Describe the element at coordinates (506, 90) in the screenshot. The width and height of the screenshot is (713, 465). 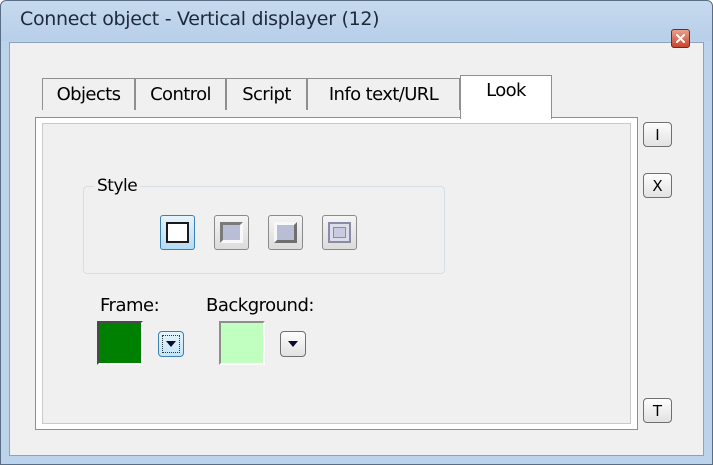
I see `tab-label: Look` at that location.